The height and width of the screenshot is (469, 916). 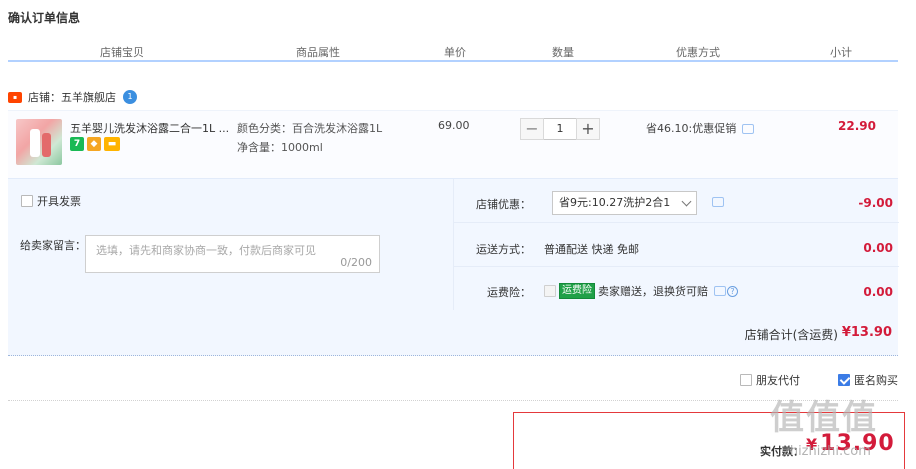 What do you see at coordinates (866, 332) in the screenshot?
I see `shop-total-amount: ¥13.90` at bounding box center [866, 332].